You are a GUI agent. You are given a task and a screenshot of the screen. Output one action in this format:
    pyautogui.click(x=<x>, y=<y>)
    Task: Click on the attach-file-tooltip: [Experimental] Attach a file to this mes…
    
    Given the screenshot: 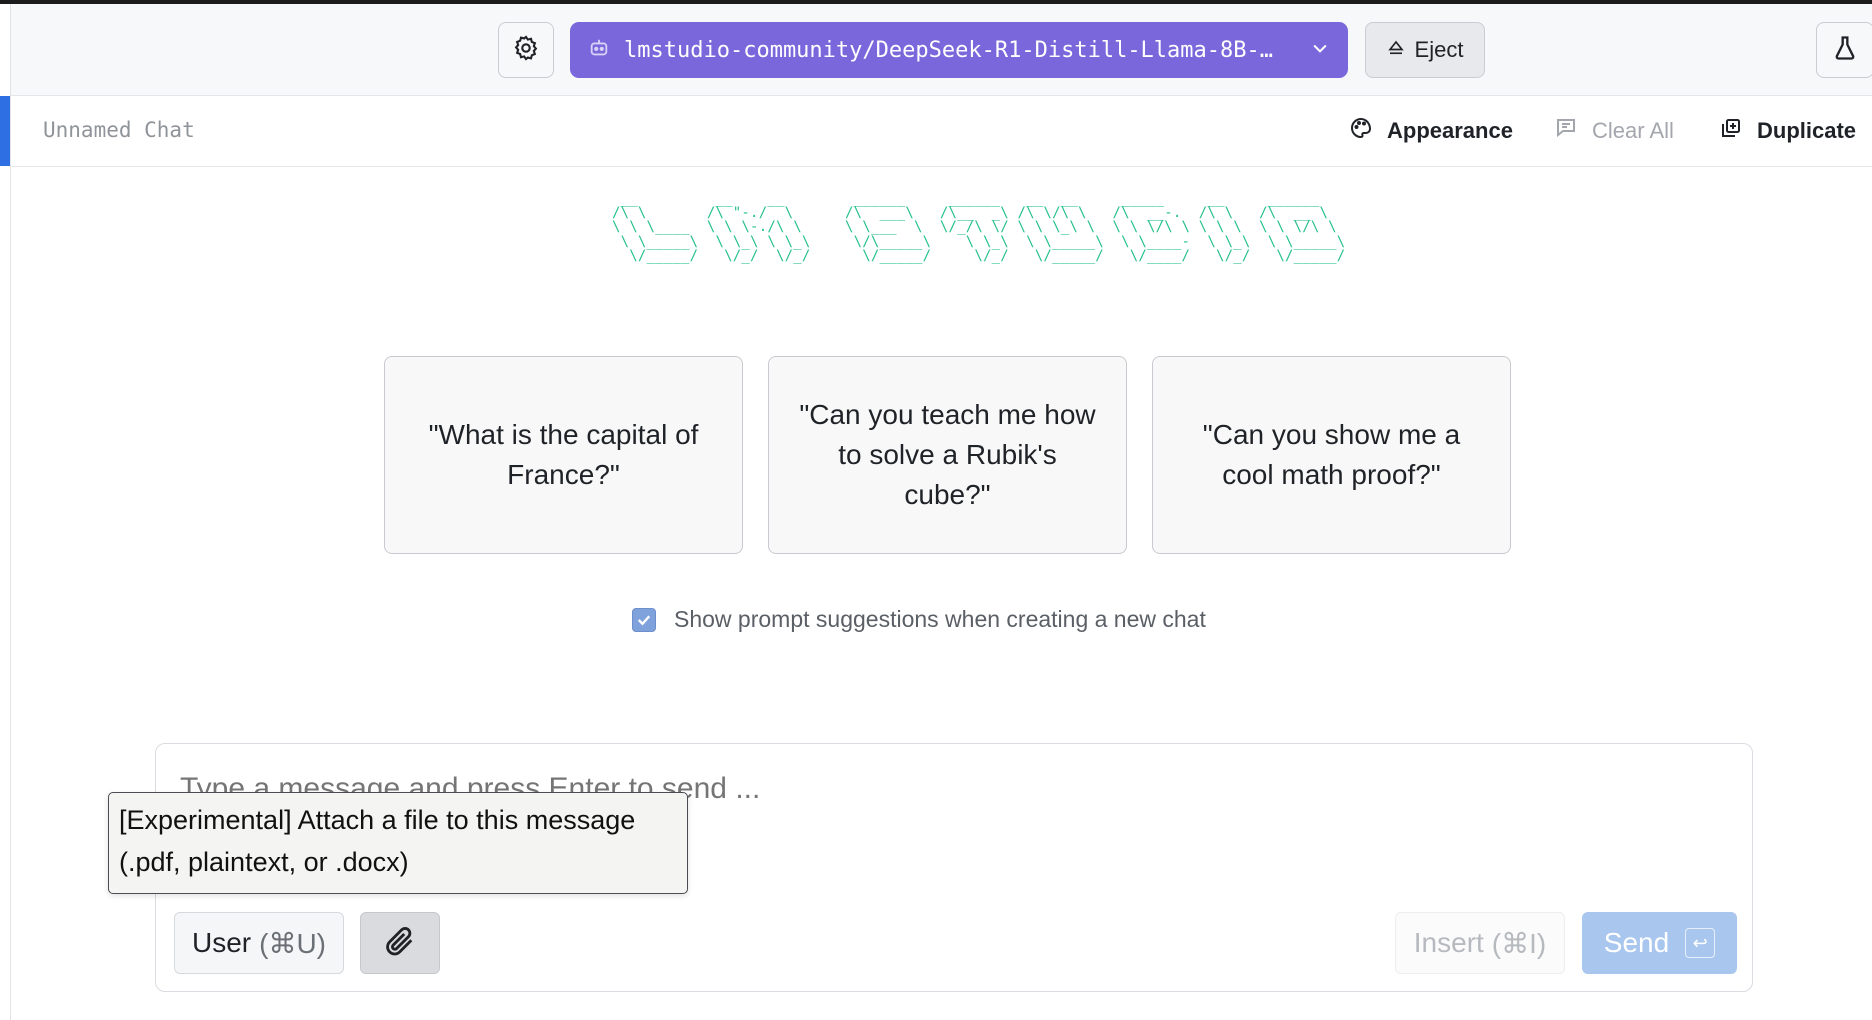 What is the action you would take?
    pyautogui.click(x=398, y=843)
    